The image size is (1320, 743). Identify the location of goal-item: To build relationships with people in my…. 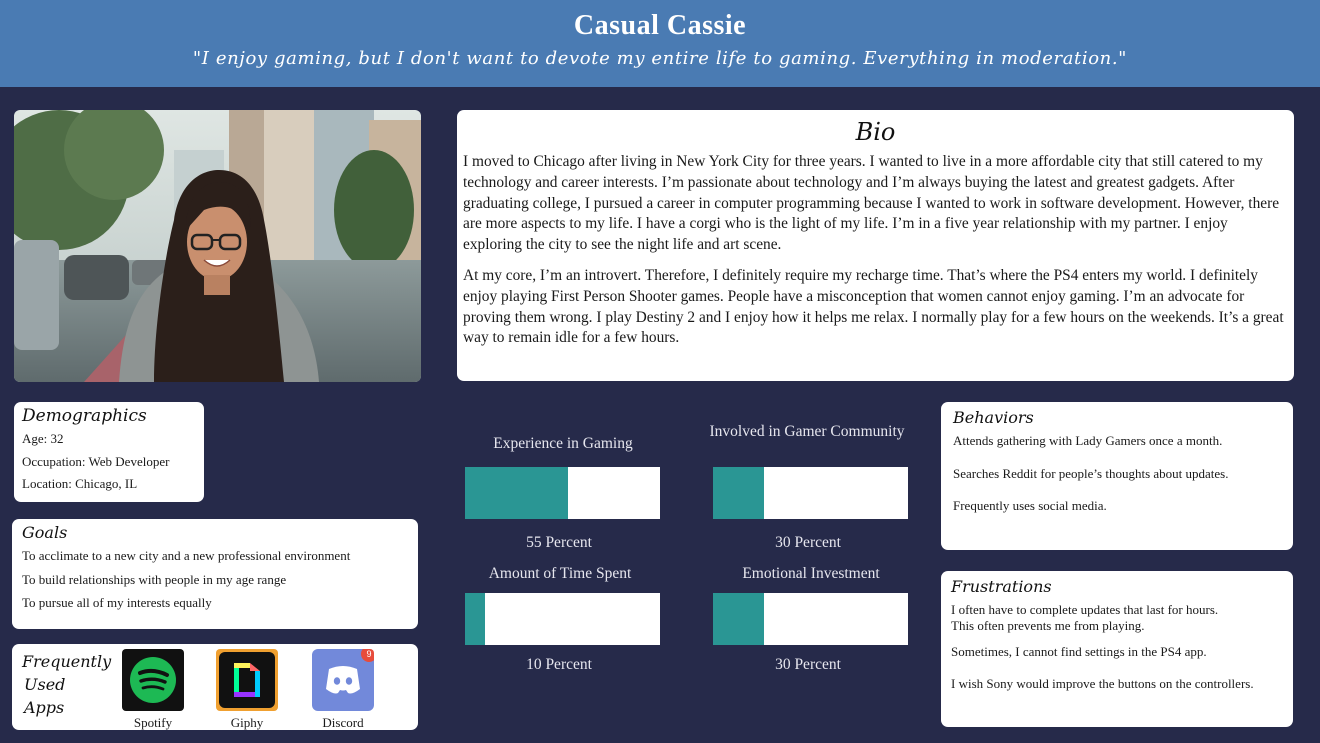
(154, 579).